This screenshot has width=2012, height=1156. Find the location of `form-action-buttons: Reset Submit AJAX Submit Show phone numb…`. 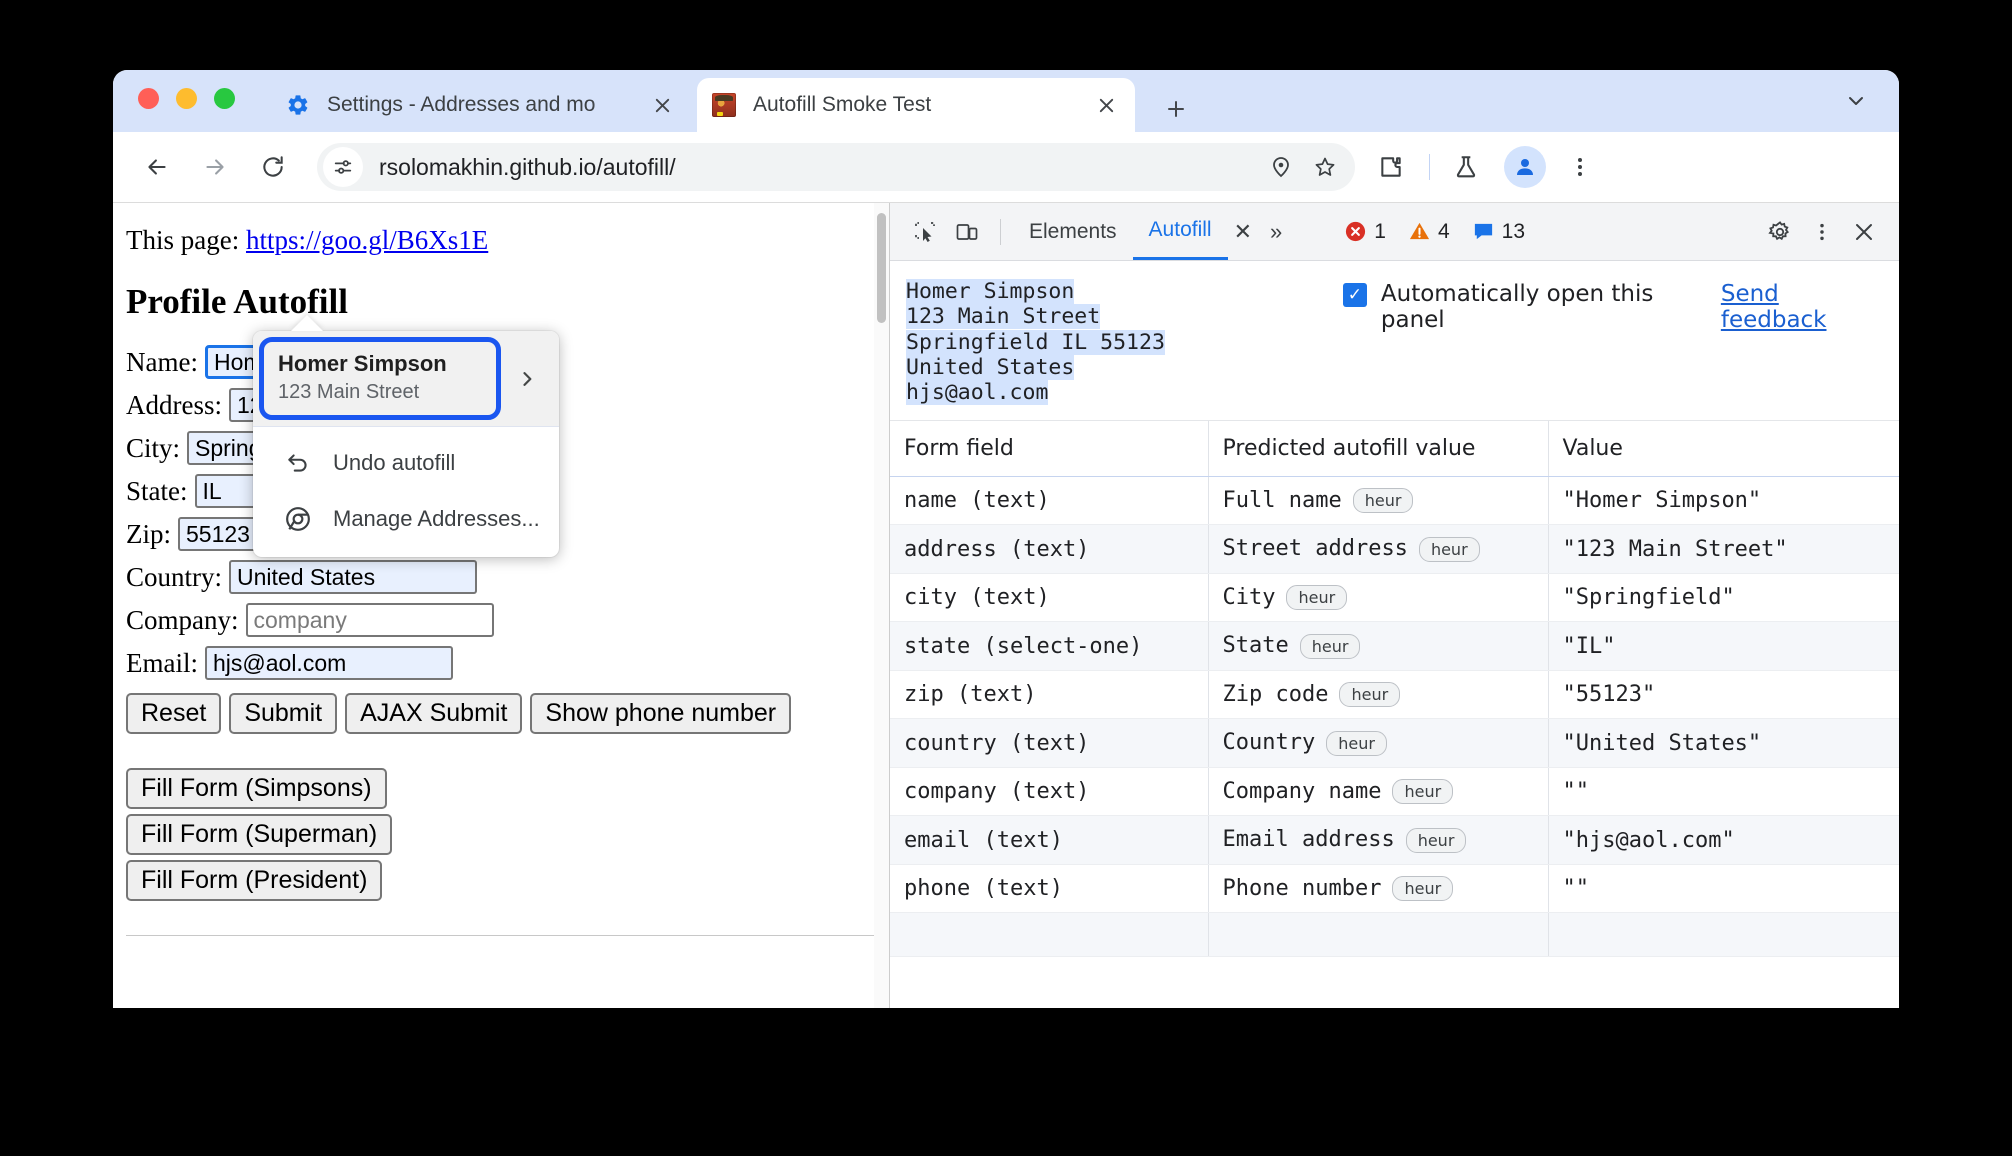

form-action-buttons: Reset Submit AJAX Submit Show phone numb… is located at coordinates (507, 713).